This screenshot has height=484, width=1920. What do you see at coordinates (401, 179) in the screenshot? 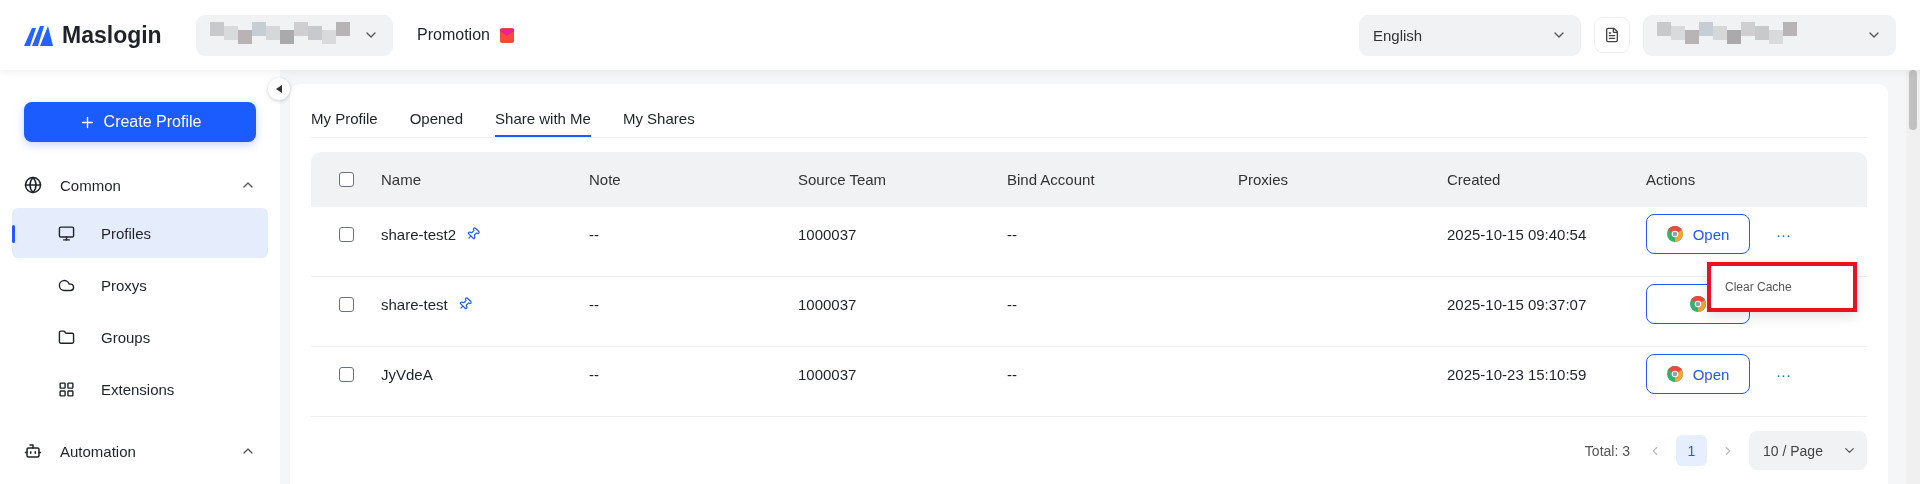
I see `column-header: Name` at bounding box center [401, 179].